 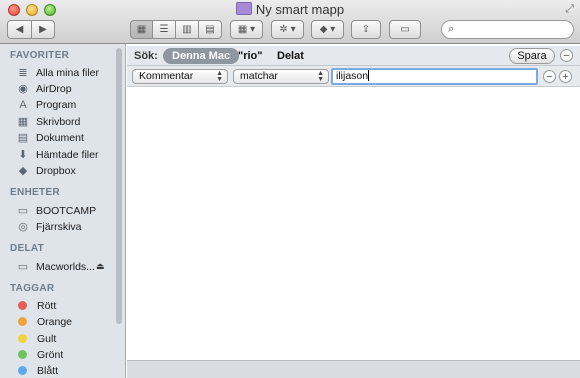 I want to click on sidebar-item-label: Skrivbord, so click(x=58, y=121).